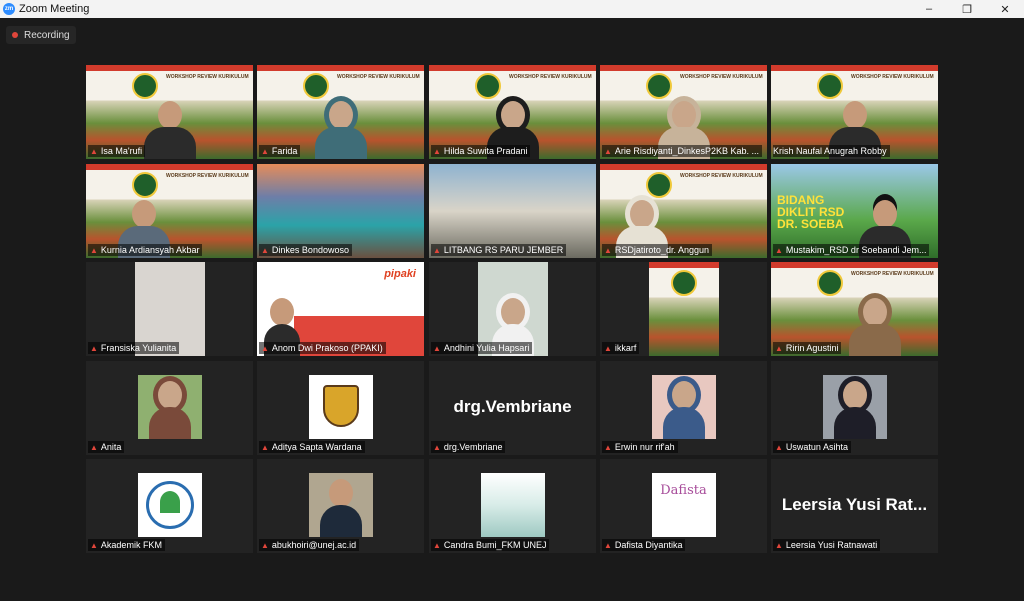  Describe the element at coordinates (485, 151) in the screenshot. I see `participant-name: Hilda Suwita Pradani` at that location.